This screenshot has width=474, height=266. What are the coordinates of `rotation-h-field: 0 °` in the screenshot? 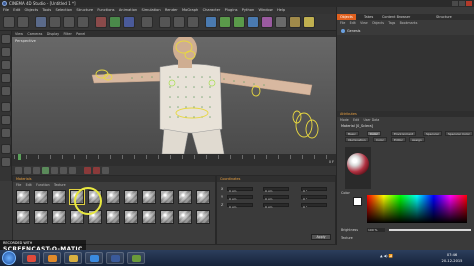 It's located at (314, 190).